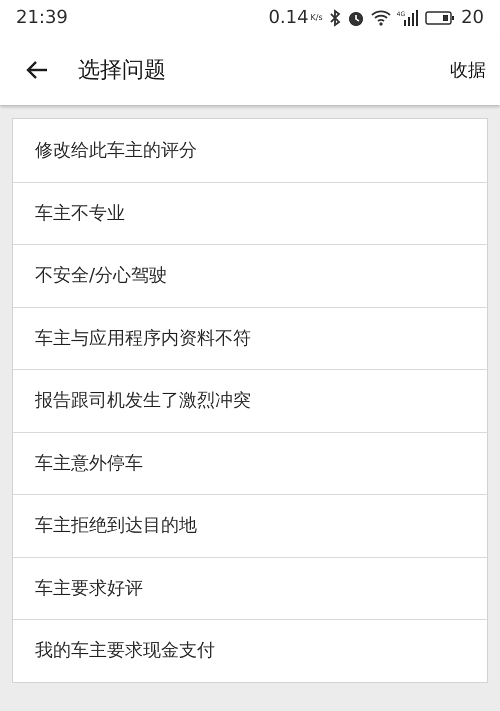  What do you see at coordinates (440, 18) in the screenshot?
I see `battery-icon` at bounding box center [440, 18].